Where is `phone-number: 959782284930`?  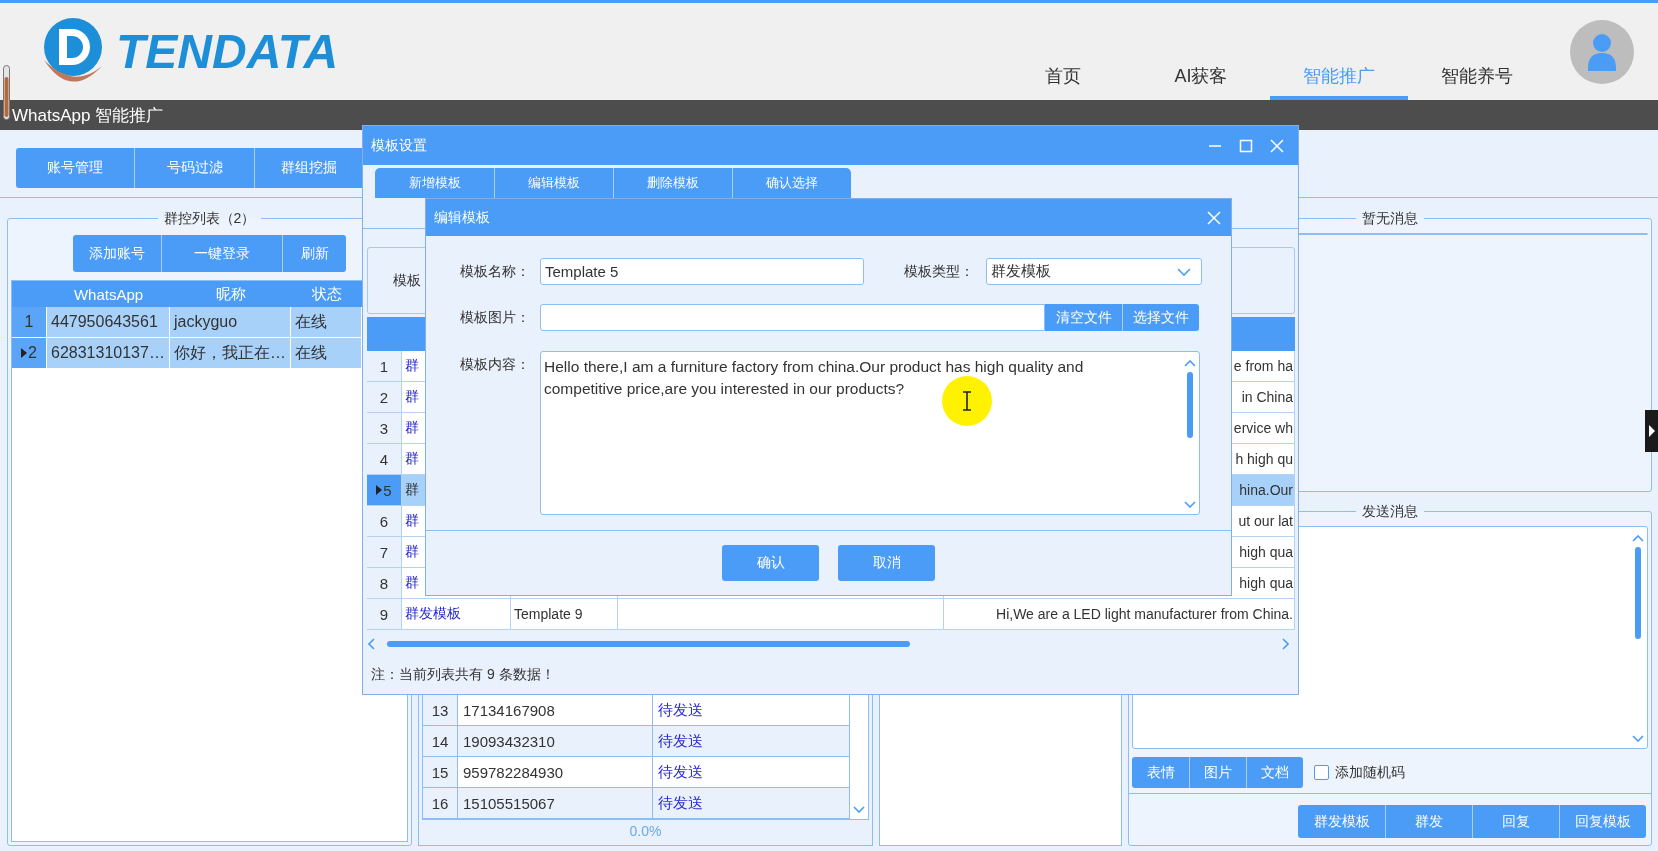 phone-number: 959782284930 is located at coordinates (513, 772).